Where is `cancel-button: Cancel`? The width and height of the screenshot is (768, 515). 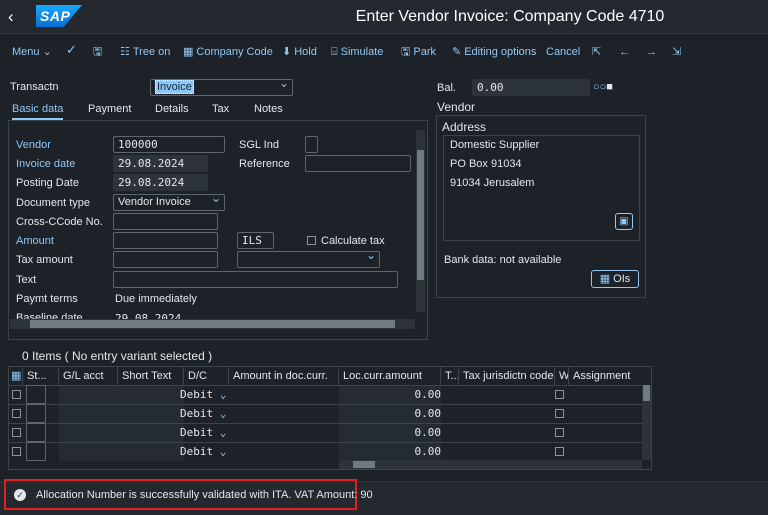
cancel-button: Cancel is located at coordinates (563, 52).